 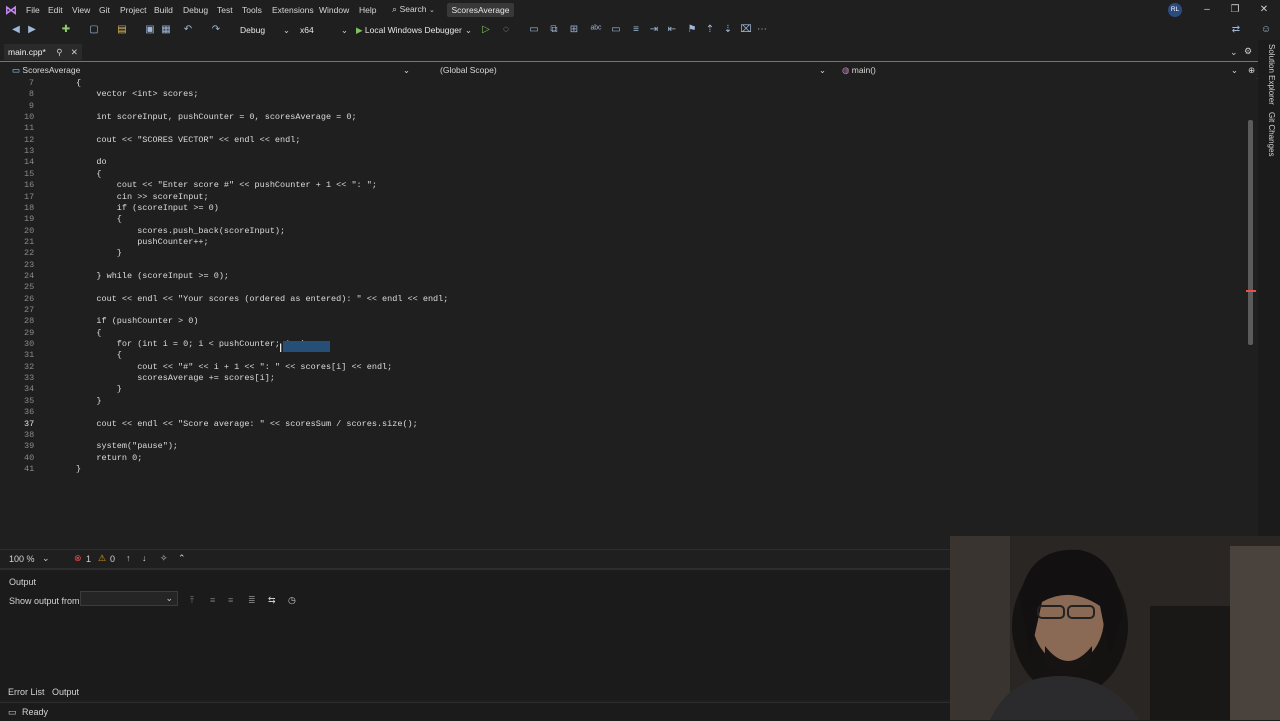 What do you see at coordinates (88, 559) in the screenshot?
I see `error-count: 1` at bounding box center [88, 559].